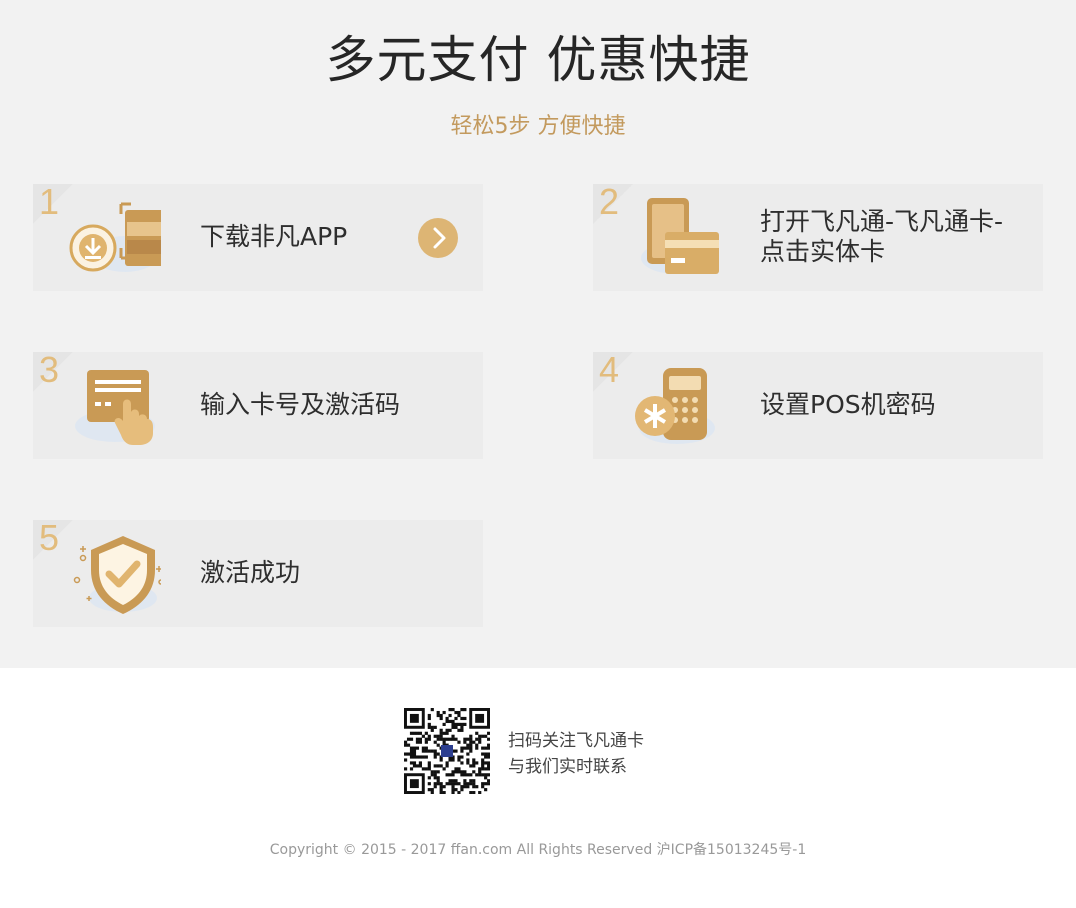 This screenshot has height=908, width=1076. Describe the element at coordinates (49, 537) in the screenshot. I see `step-number: 5` at that location.